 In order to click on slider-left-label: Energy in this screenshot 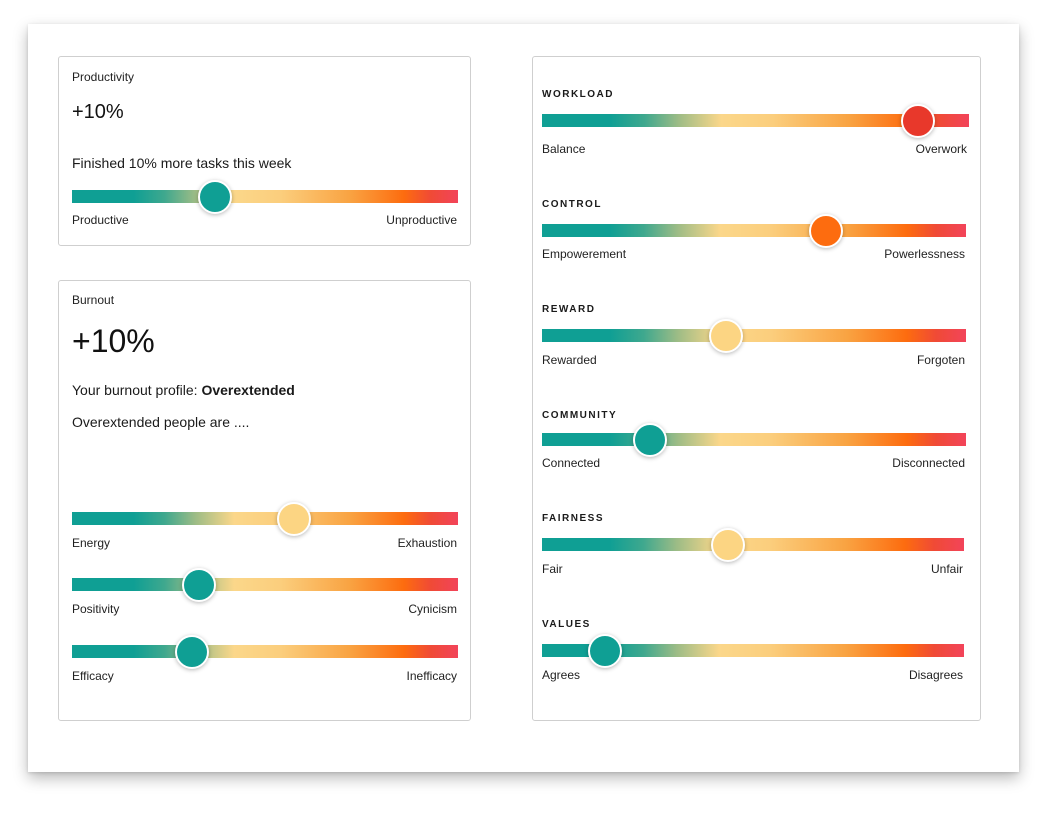, I will do `click(91, 543)`.